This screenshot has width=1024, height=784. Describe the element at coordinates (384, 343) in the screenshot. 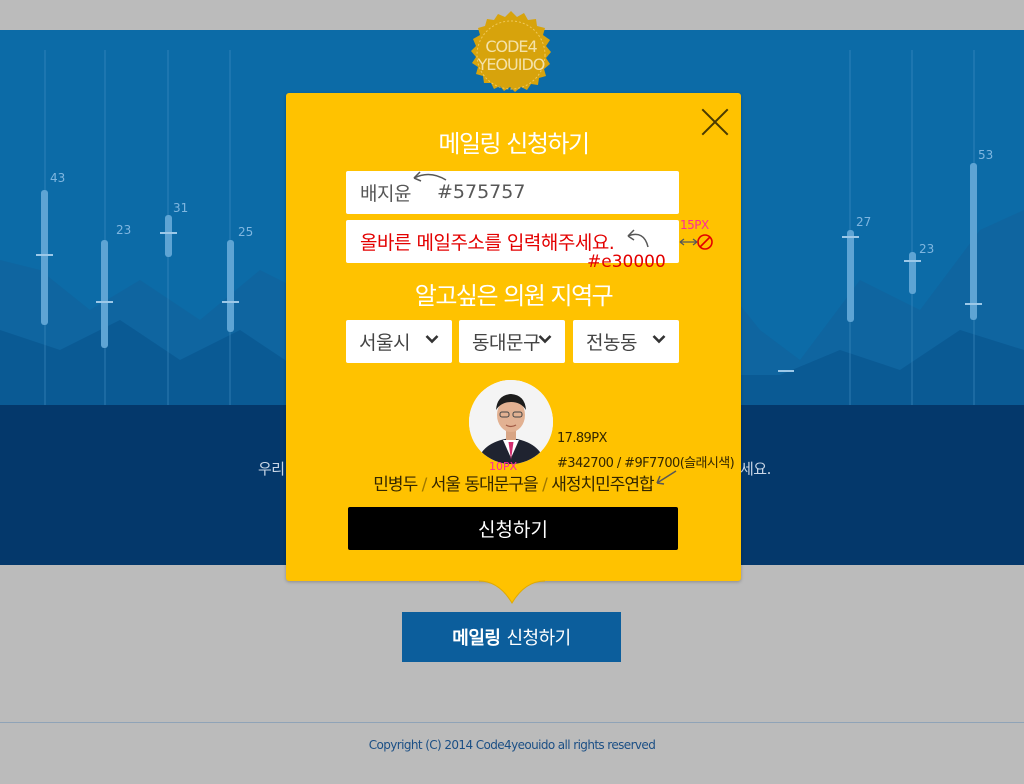

I see `city-select-value: 서울시` at that location.